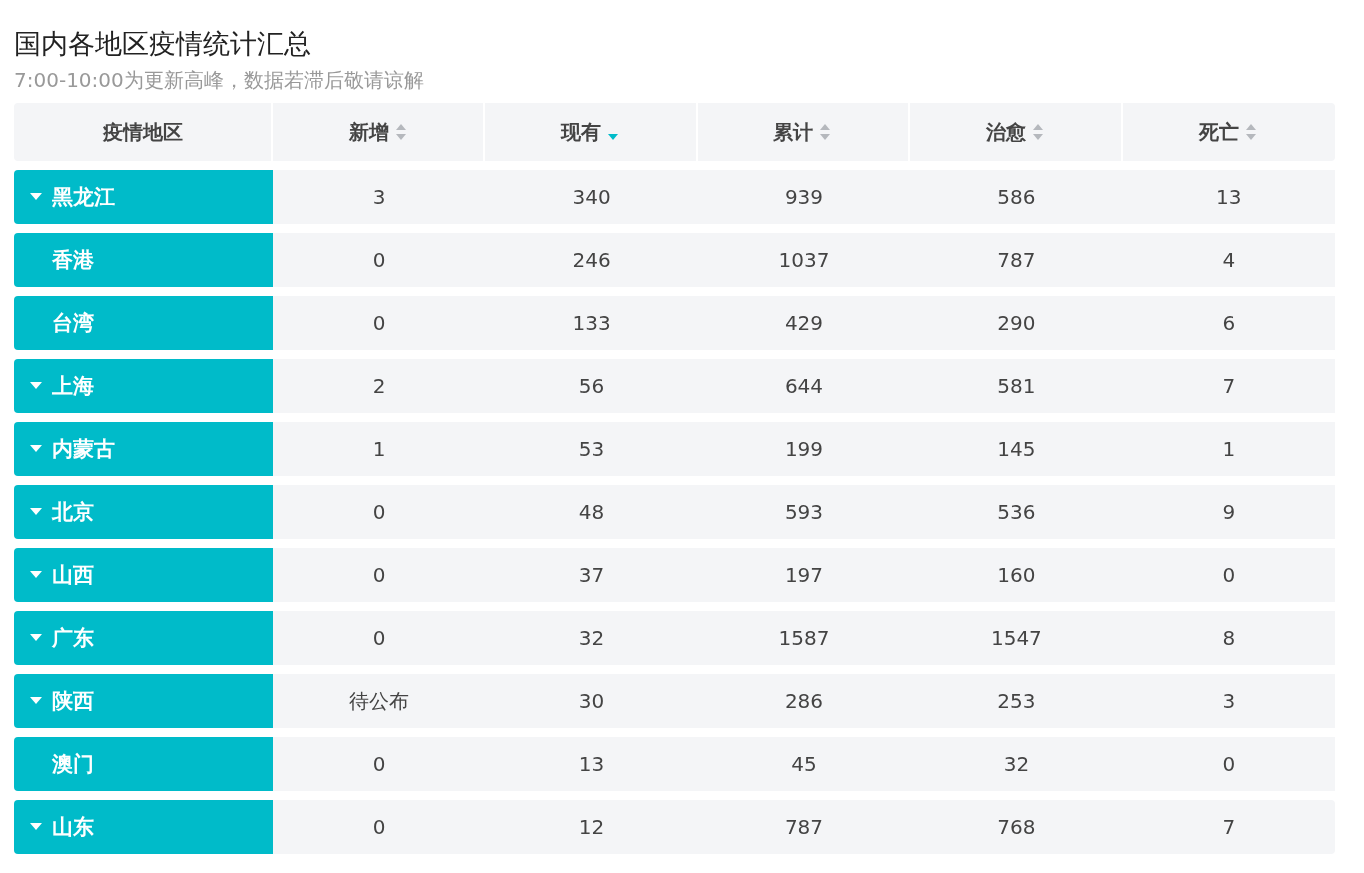  What do you see at coordinates (83, 449) in the screenshot?
I see `region-name: 内蒙古` at bounding box center [83, 449].